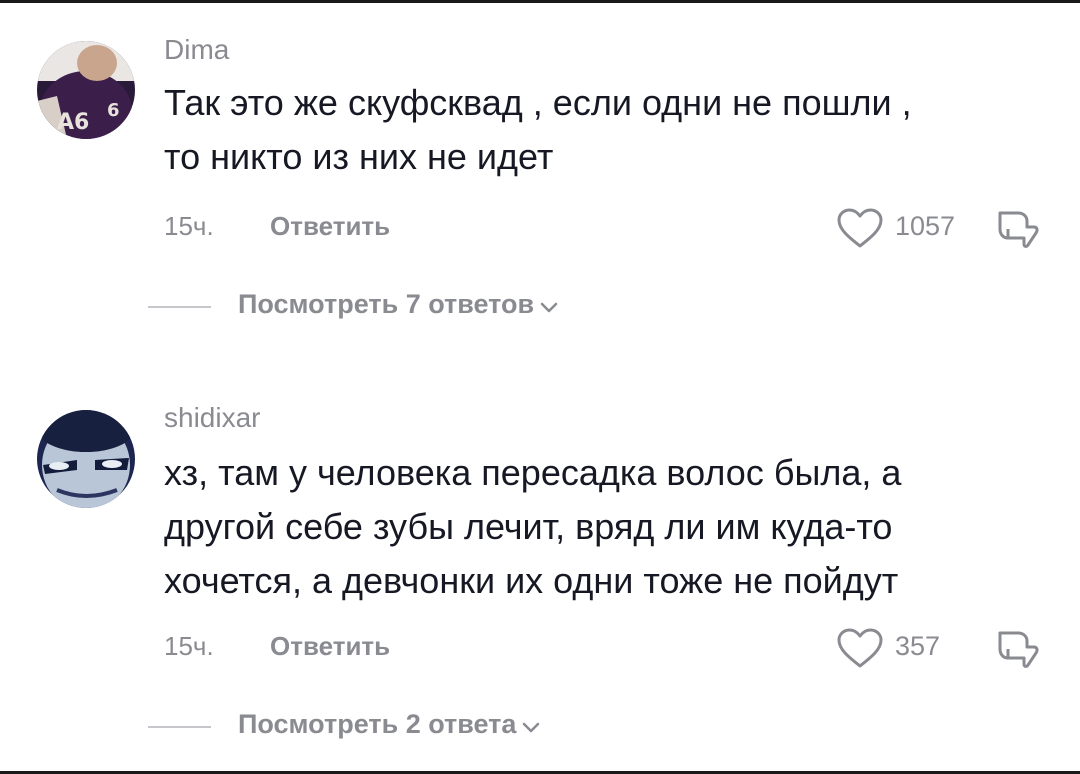  Describe the element at coordinates (212, 418) in the screenshot. I see `comment-username: shidixar` at that location.